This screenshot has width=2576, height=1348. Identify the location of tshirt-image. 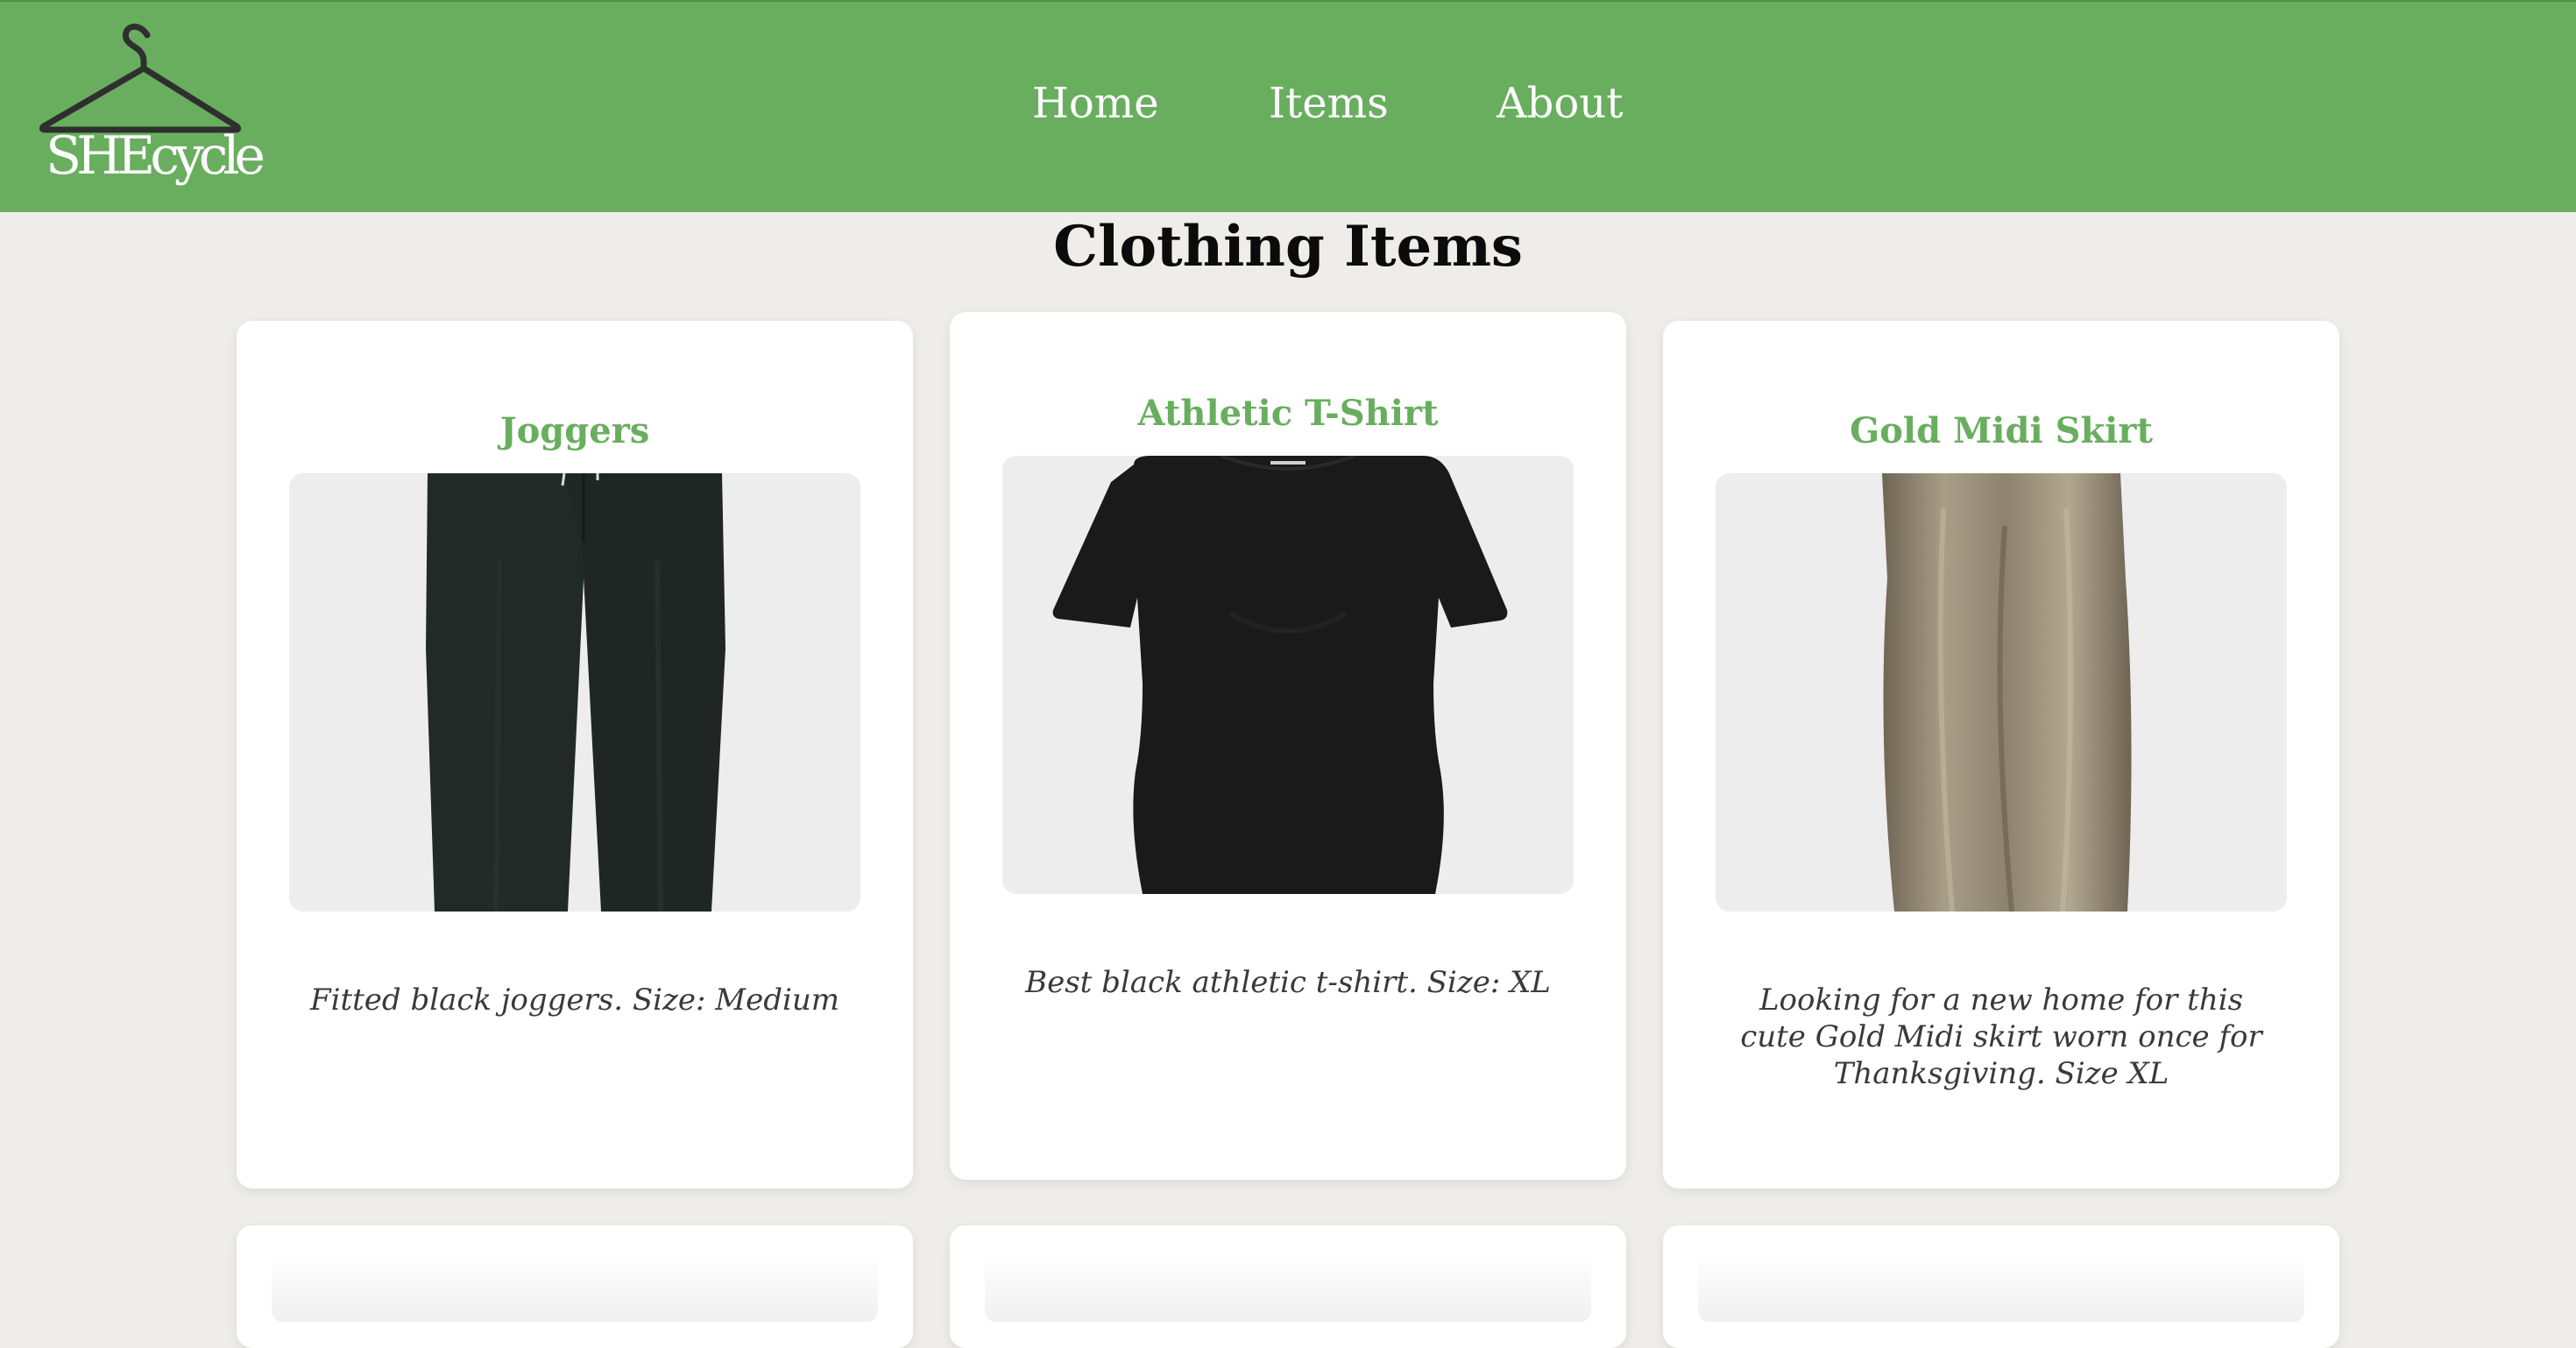
(1288, 675).